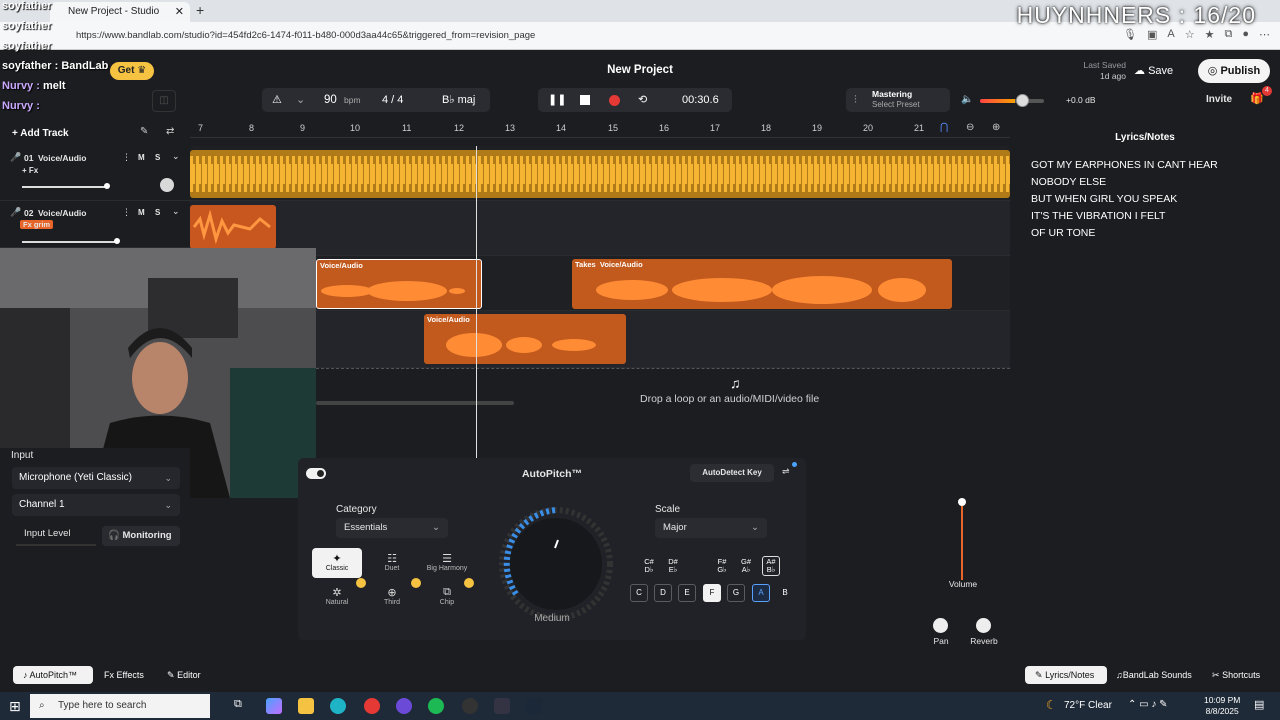 The width and height of the screenshot is (1280, 720). What do you see at coordinates (40, 133) in the screenshot?
I see `add-track-button: + Add Track` at bounding box center [40, 133].